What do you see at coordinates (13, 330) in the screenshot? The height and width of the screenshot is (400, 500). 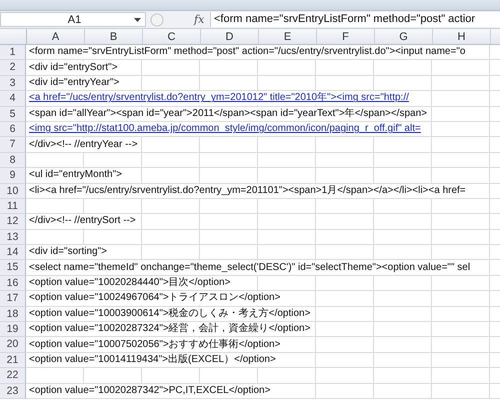 I see `row-header: 19` at bounding box center [13, 330].